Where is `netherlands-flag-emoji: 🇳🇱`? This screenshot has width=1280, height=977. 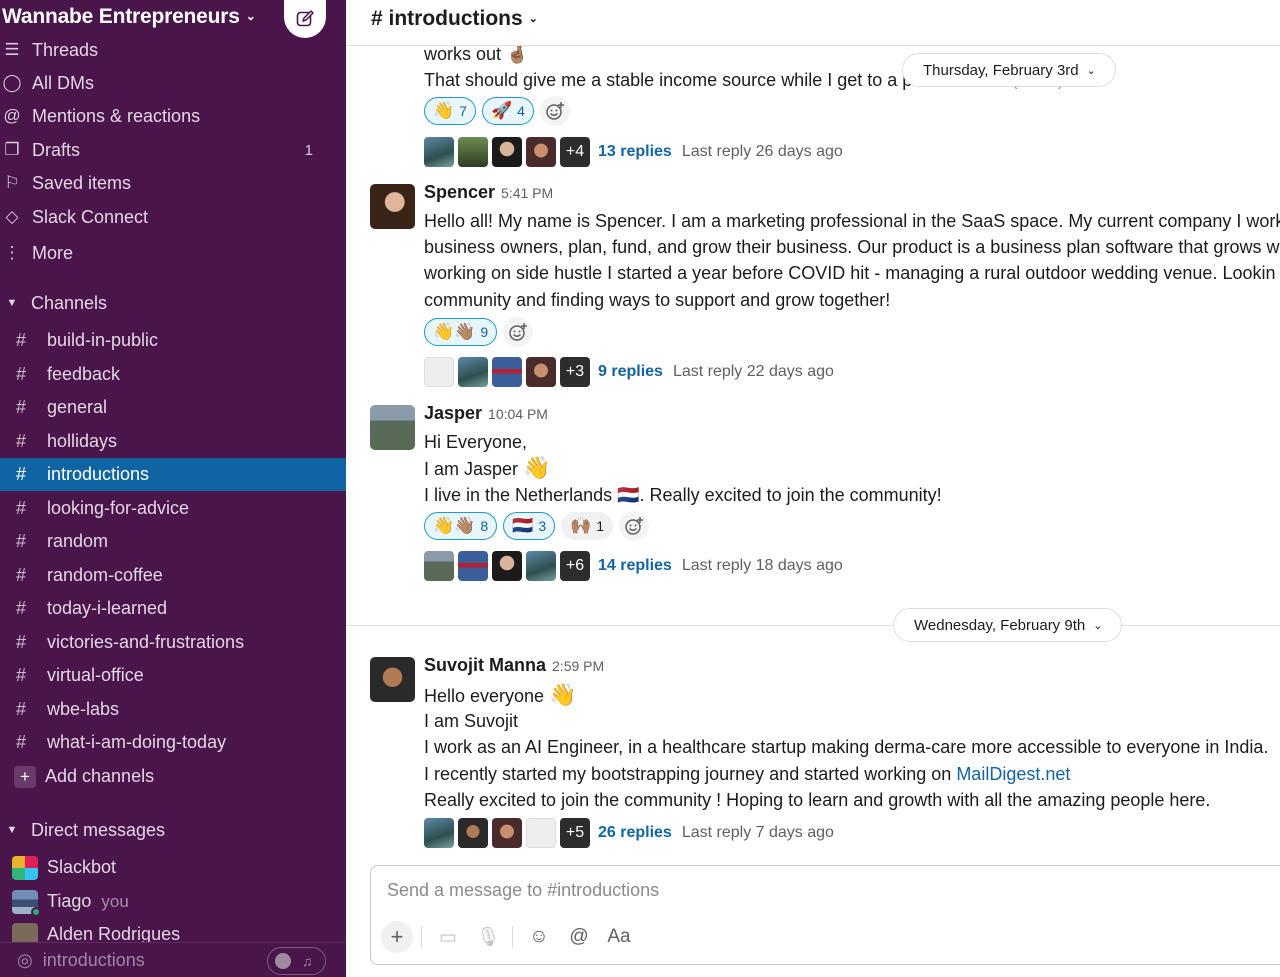 netherlands-flag-emoji: 🇳🇱 is located at coordinates (628, 495).